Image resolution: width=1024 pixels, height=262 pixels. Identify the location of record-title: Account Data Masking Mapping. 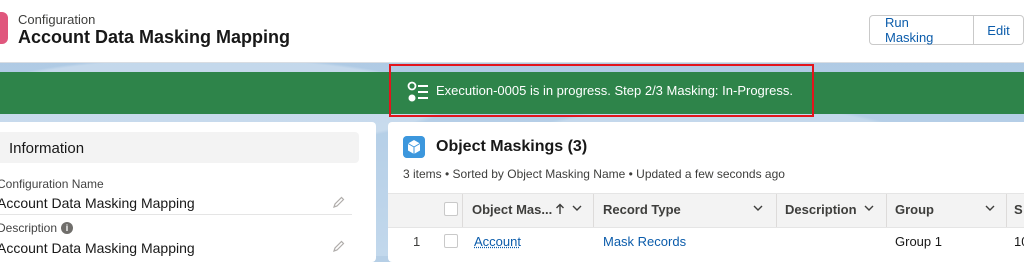
(154, 37).